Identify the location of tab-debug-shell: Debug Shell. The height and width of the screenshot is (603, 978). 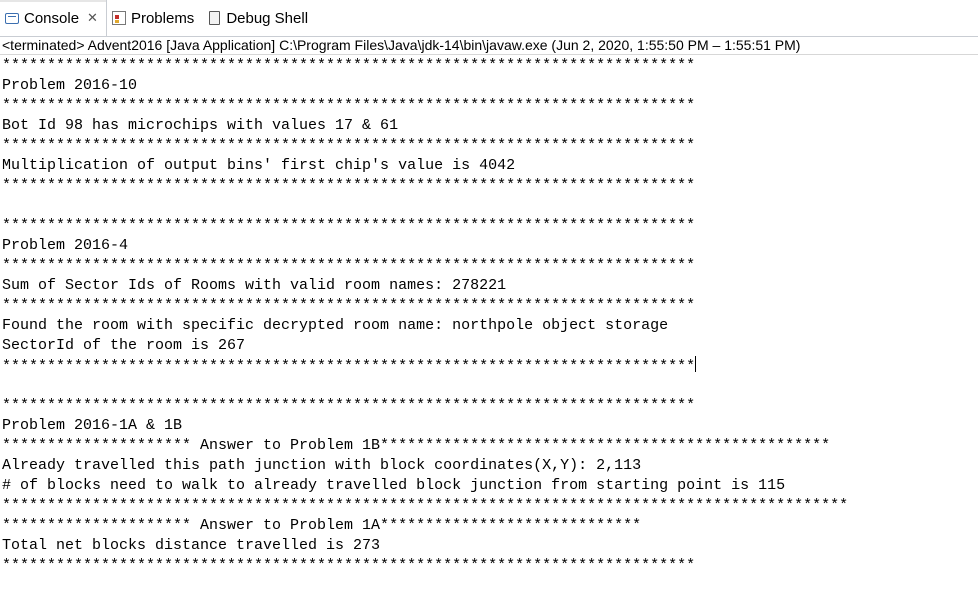
(259, 18).